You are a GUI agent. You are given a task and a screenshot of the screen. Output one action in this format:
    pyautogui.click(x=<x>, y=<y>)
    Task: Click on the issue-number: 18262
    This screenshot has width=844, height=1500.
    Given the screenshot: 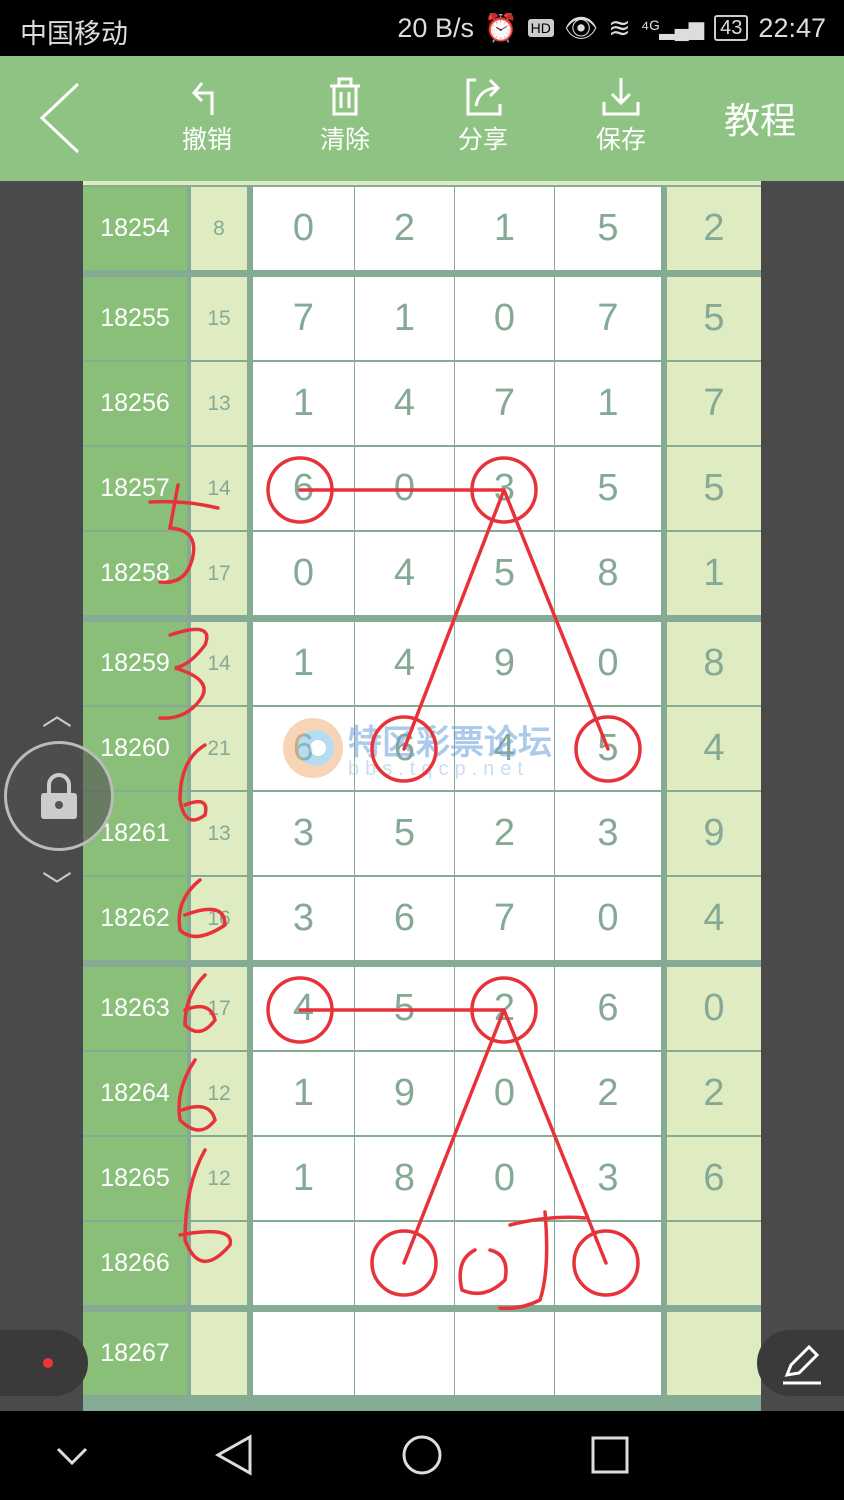 What is the action you would take?
    pyautogui.click(x=135, y=918)
    